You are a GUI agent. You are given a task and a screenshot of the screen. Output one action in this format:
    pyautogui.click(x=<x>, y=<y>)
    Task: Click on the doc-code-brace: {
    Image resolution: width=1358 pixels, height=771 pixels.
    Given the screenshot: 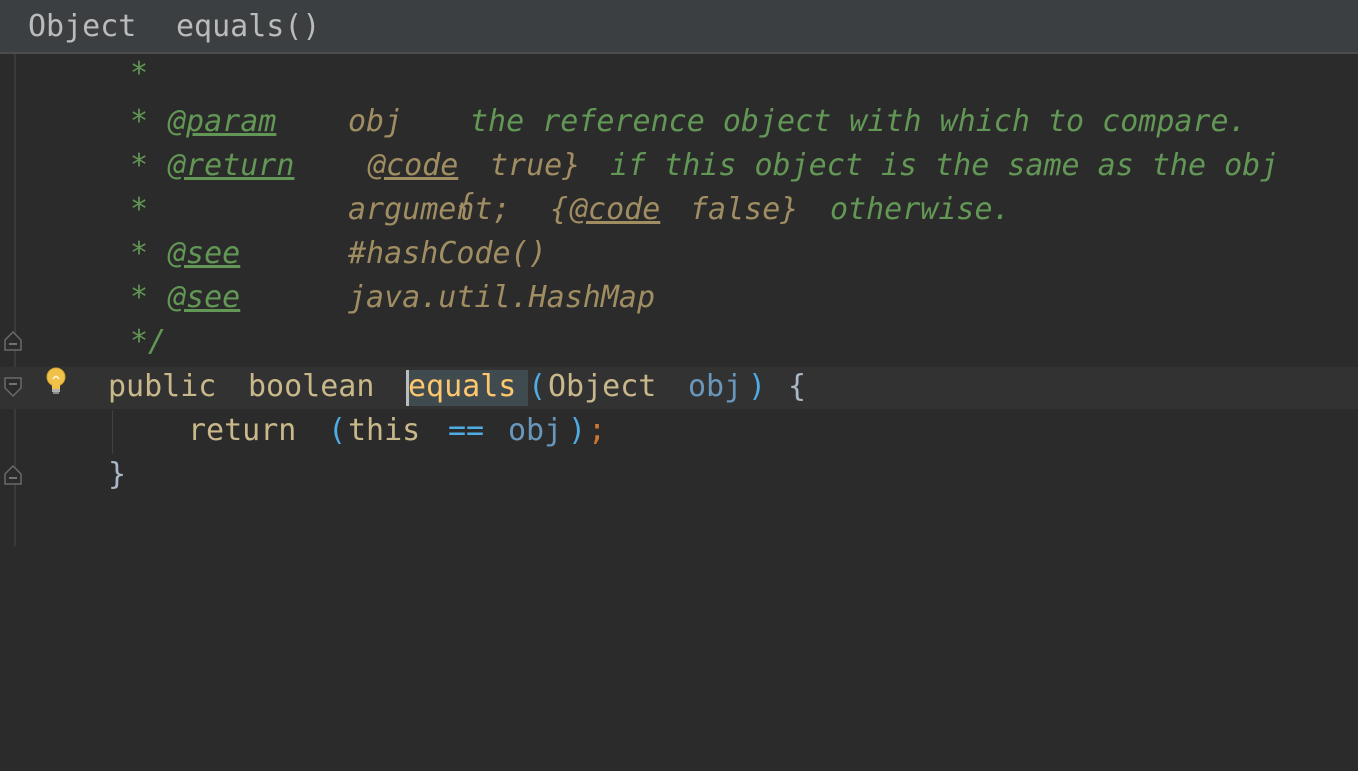 What is the action you would take?
    pyautogui.click(x=559, y=209)
    